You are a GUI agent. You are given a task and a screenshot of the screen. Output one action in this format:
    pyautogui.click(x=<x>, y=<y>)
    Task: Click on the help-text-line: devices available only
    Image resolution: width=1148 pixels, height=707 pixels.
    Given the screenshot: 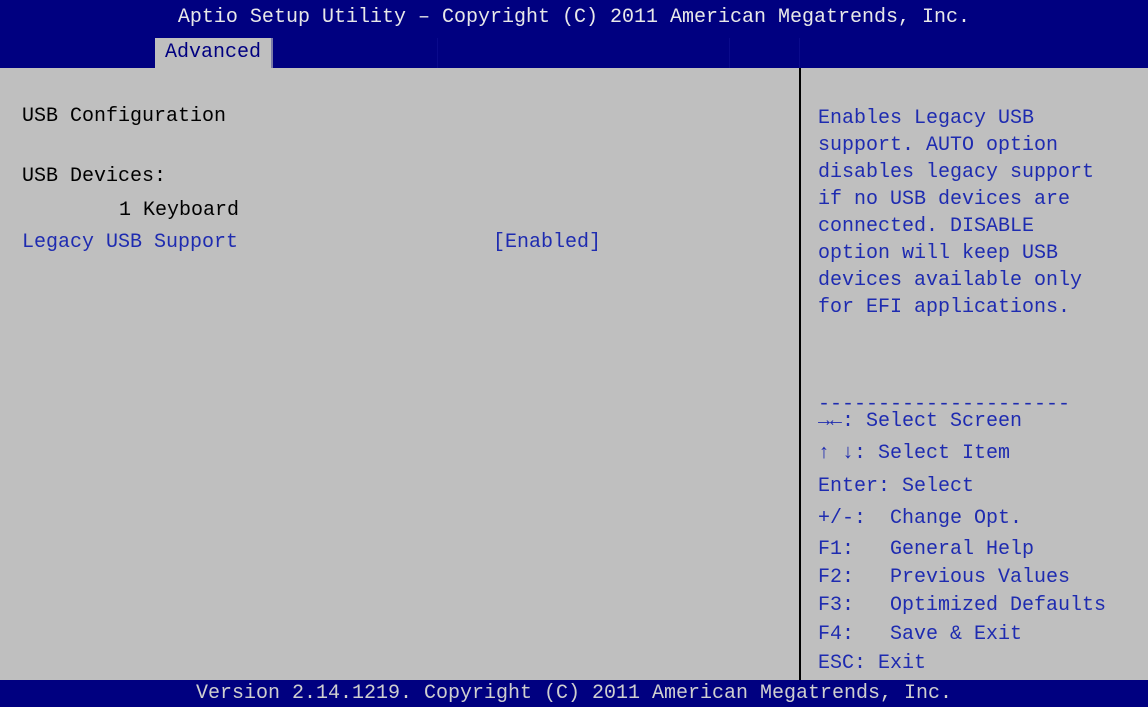 What is the action you would take?
    pyautogui.click(x=950, y=280)
    